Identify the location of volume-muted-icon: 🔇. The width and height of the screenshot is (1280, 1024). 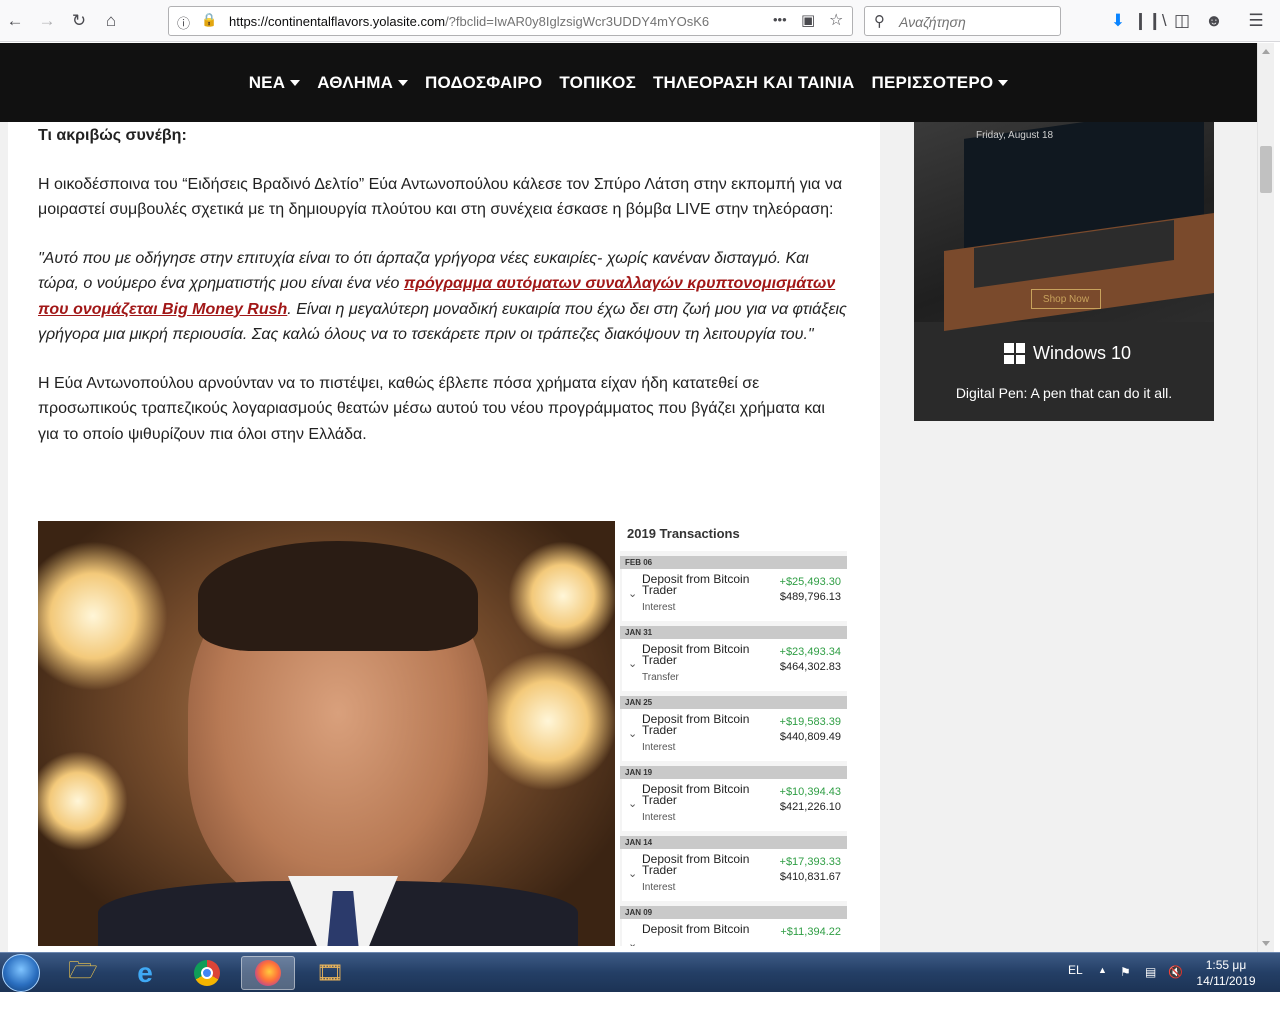
(1175, 972).